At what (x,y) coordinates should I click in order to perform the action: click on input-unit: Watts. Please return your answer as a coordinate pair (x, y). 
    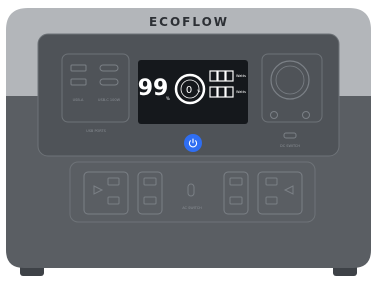
    Looking at the image, I should click on (241, 76).